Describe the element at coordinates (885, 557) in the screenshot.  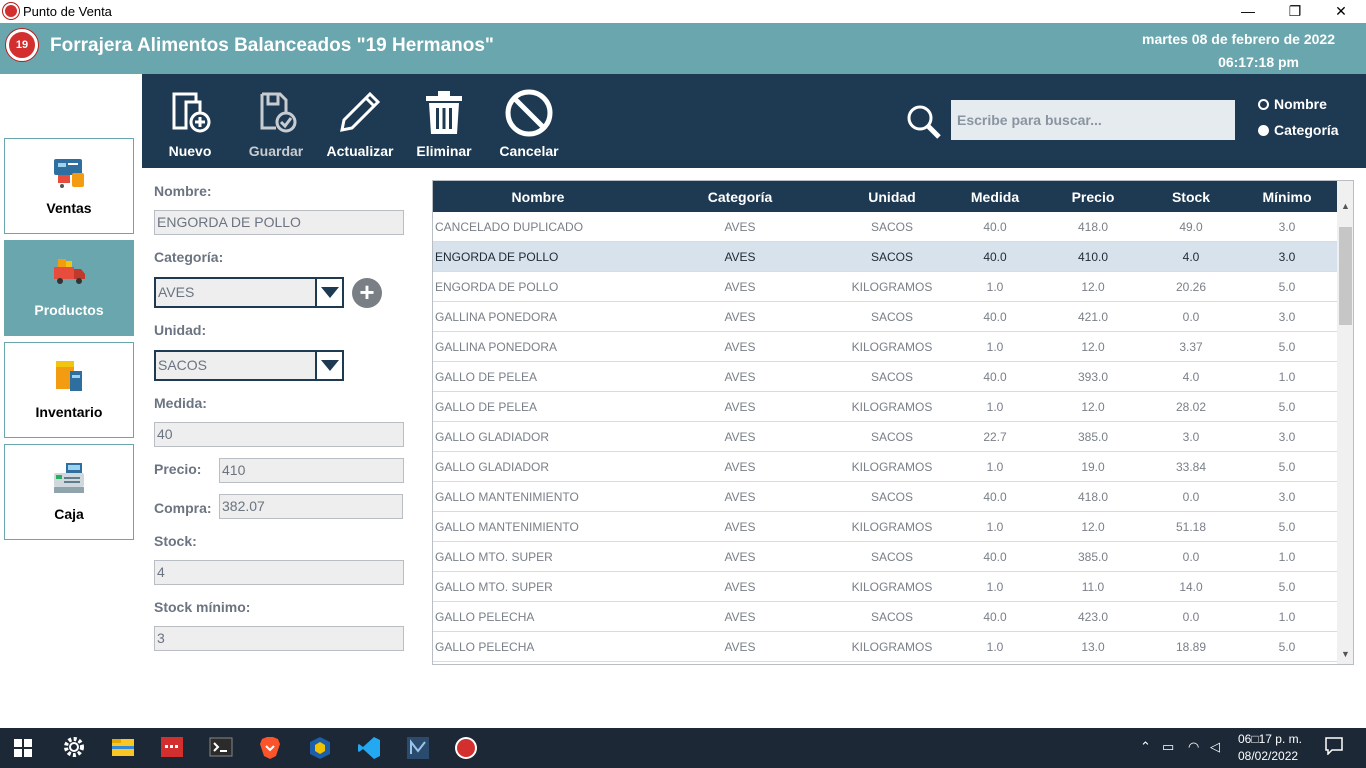
I see `table-row: GALLO MTO. SUPER AVES SACOS 40.0 385.0 0.0 1.0` at that location.